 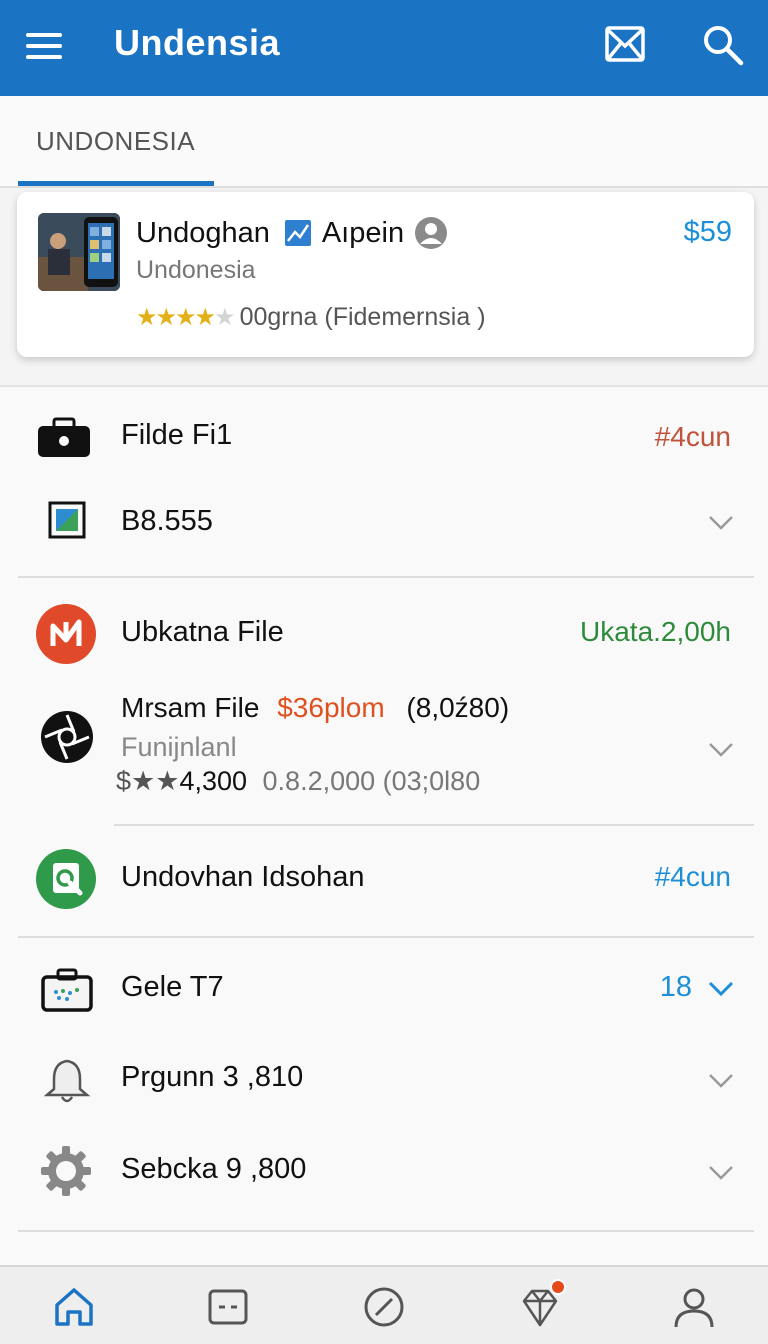 I want to click on compass-icon, so click(x=384, y=1307).